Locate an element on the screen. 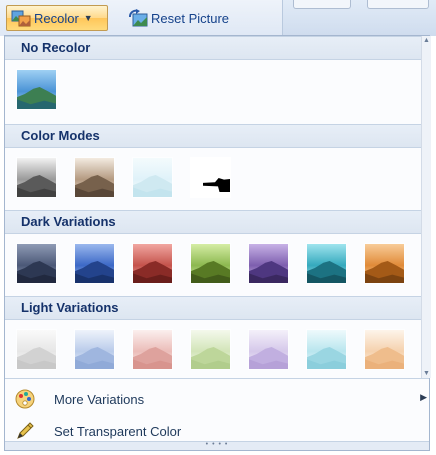 This screenshot has height=455, width=436. reset-picture-label: Reset Picture is located at coordinates (190, 18).